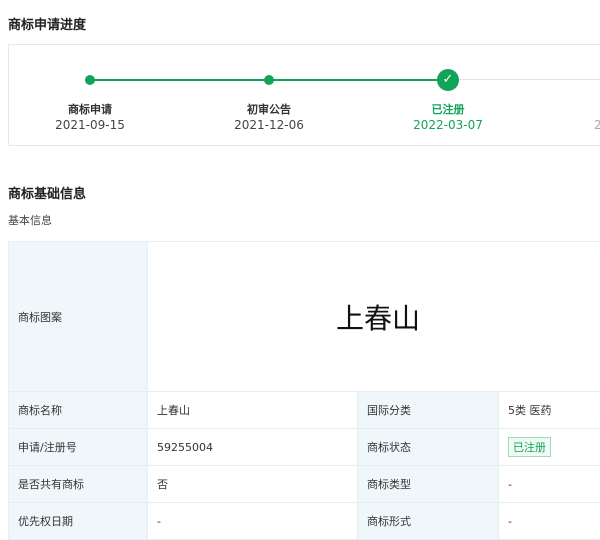 Image resolution: width=600 pixels, height=540 pixels. I want to click on field-value: 已注册, so click(548, 447).